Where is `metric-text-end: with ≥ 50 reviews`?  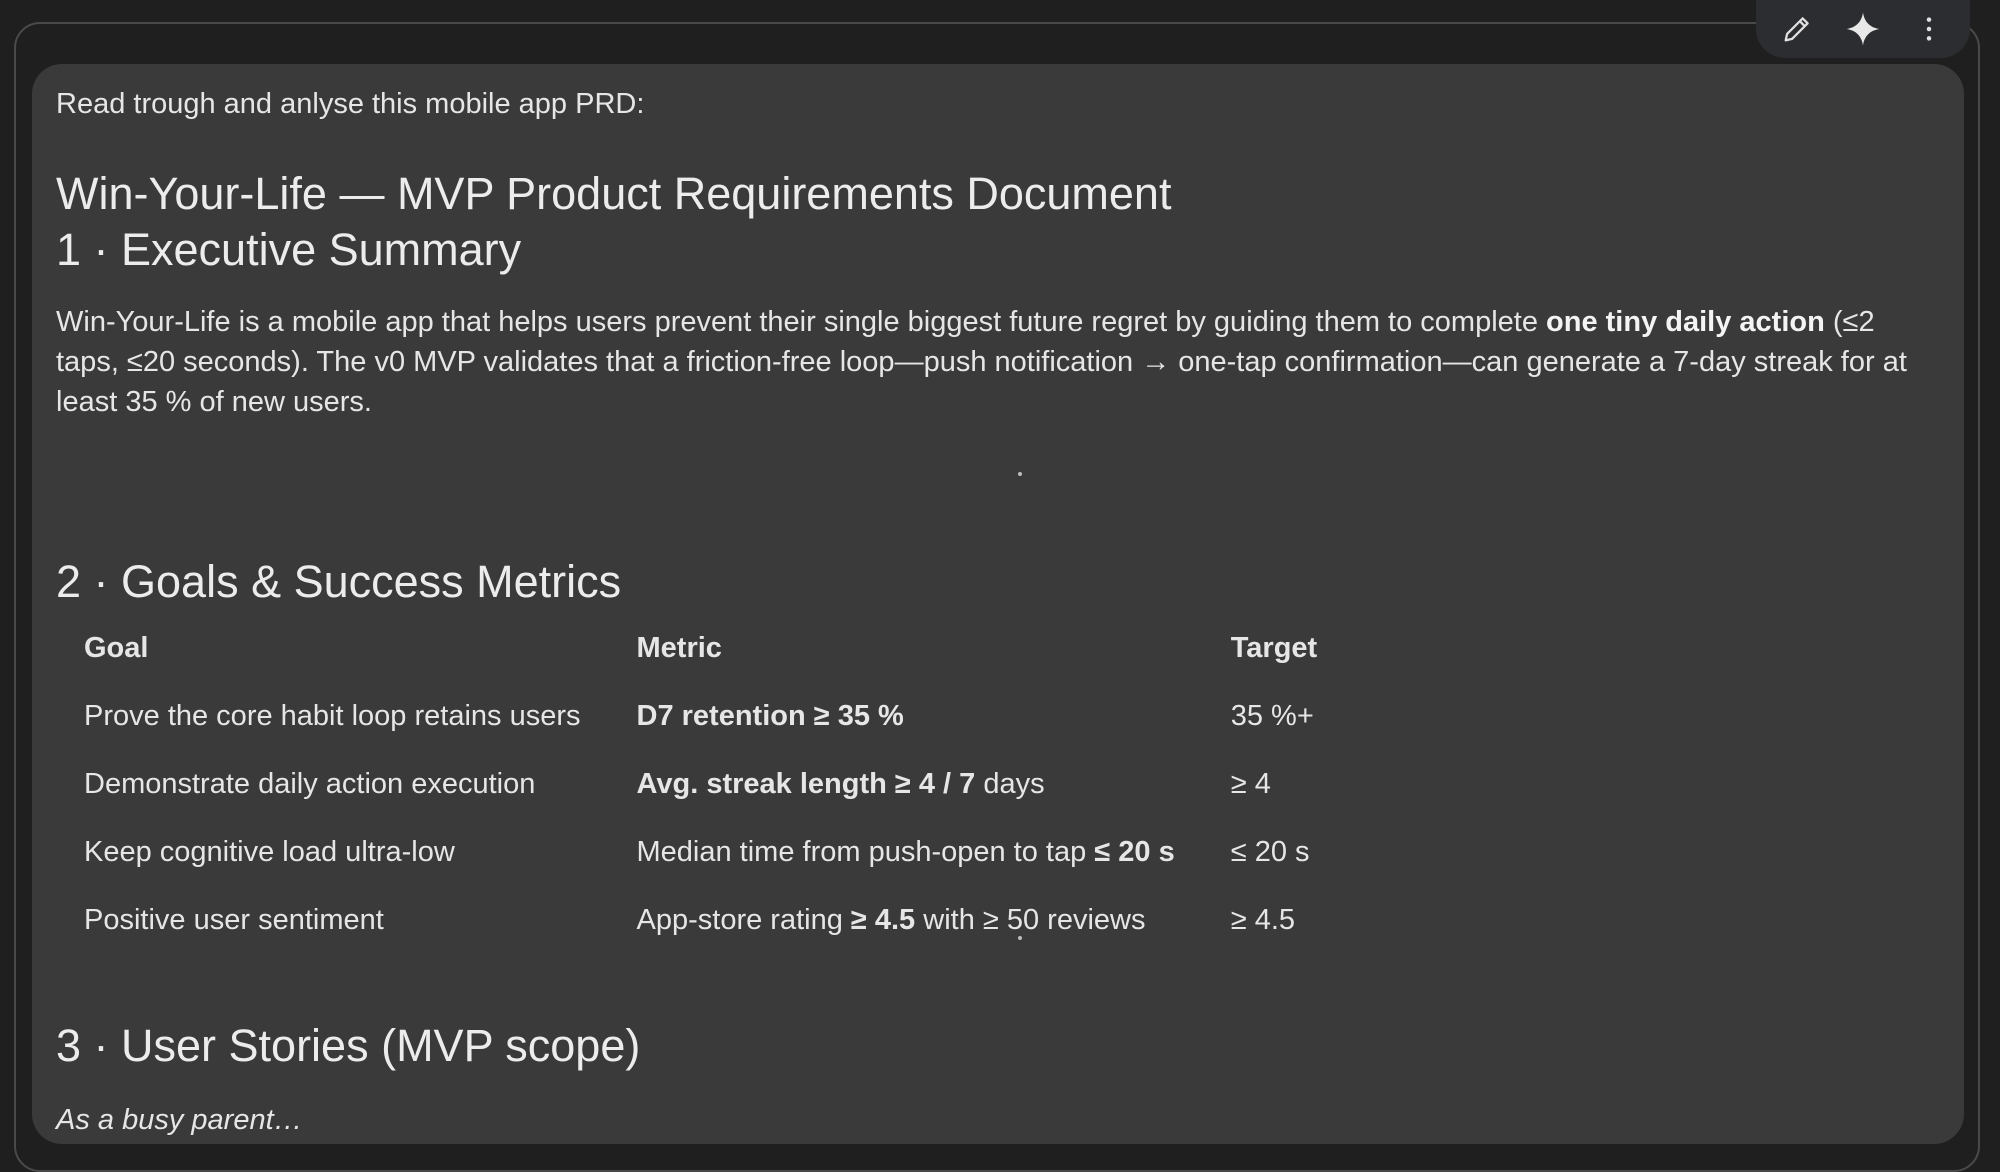 metric-text-end: with ≥ 50 reviews is located at coordinates (1030, 919).